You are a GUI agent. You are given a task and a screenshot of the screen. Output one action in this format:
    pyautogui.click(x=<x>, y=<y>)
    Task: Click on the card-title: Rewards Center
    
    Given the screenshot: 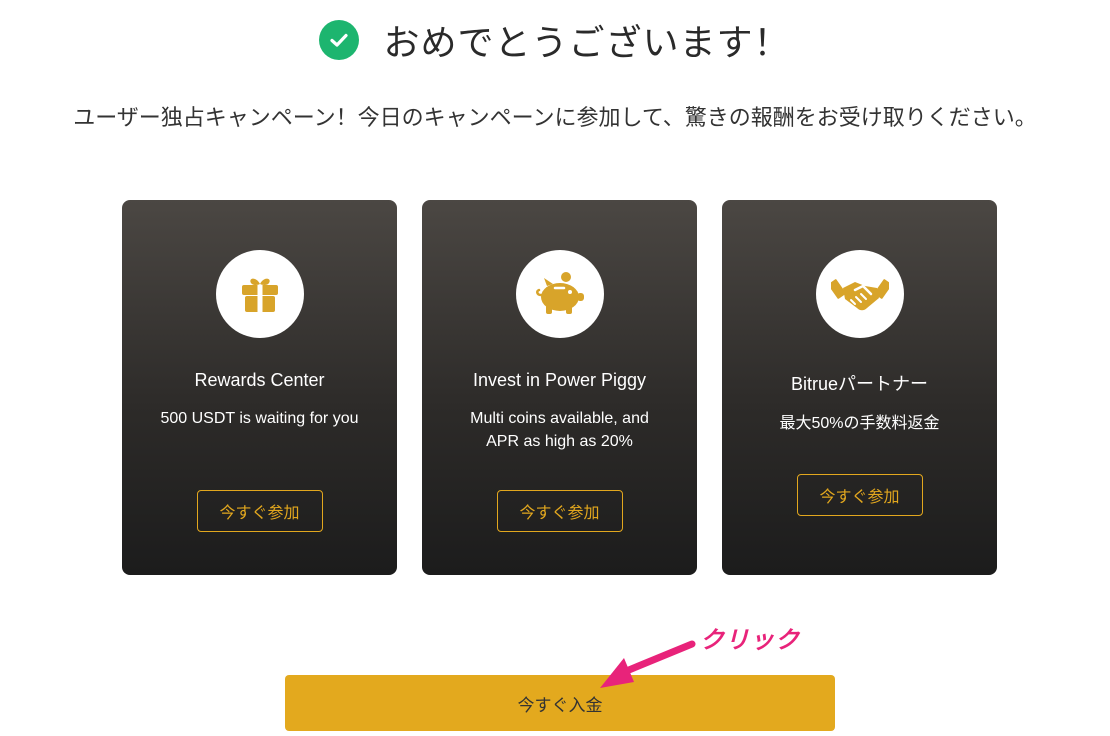 What is the action you would take?
    pyautogui.click(x=259, y=380)
    